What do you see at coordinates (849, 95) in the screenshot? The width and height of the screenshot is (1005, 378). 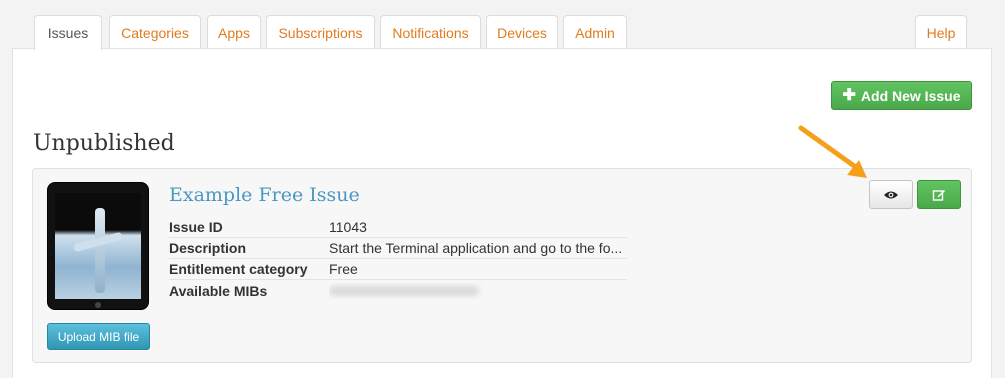 I see `plus-icon: ✚` at bounding box center [849, 95].